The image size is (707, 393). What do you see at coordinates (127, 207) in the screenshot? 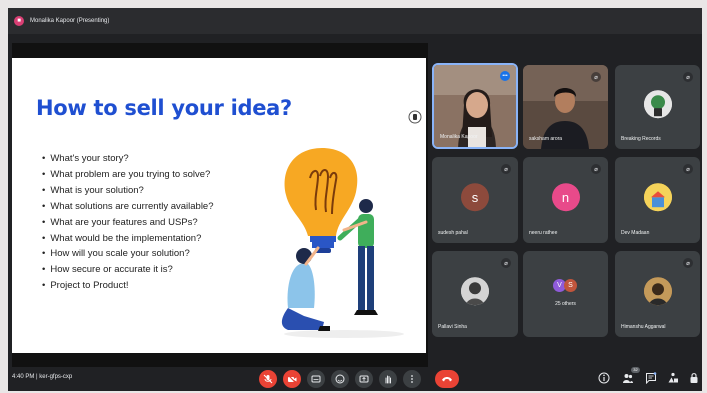
I see `slide-bullet: What solutions are currently available?` at bounding box center [127, 207].